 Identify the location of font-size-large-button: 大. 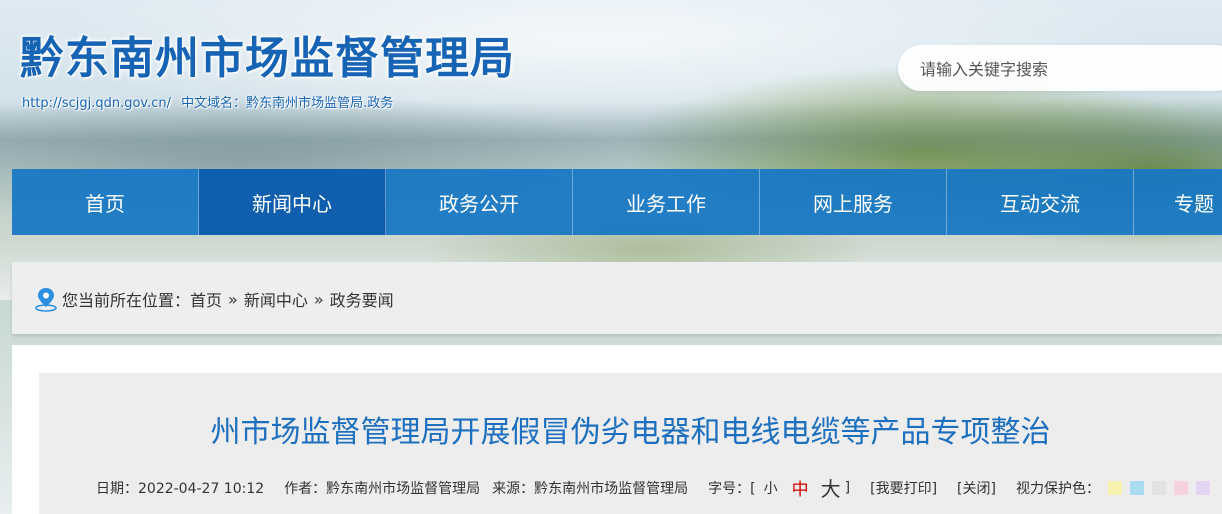
(831, 487).